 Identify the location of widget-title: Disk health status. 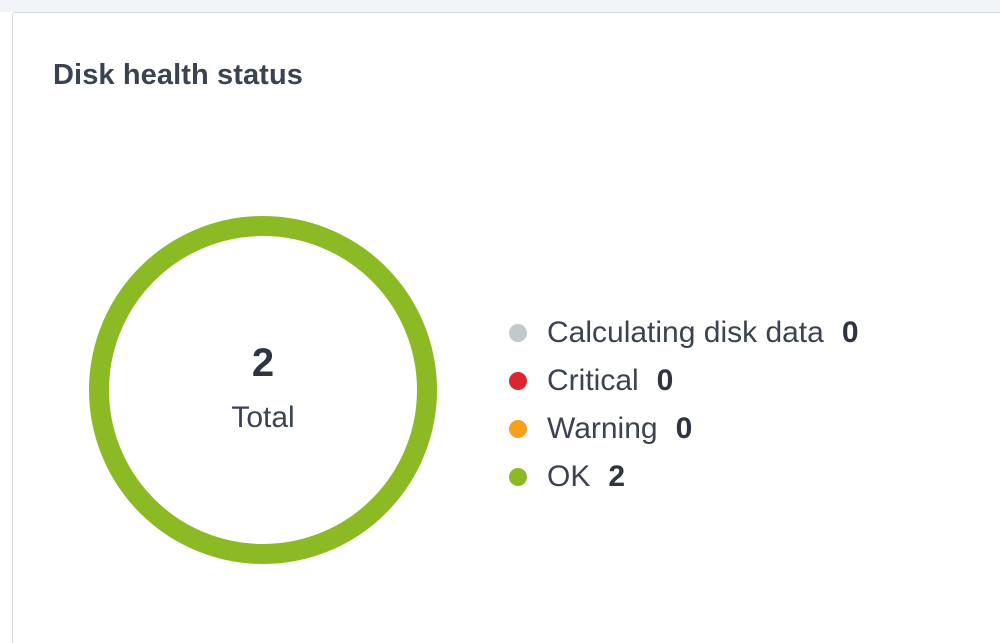
(178, 75).